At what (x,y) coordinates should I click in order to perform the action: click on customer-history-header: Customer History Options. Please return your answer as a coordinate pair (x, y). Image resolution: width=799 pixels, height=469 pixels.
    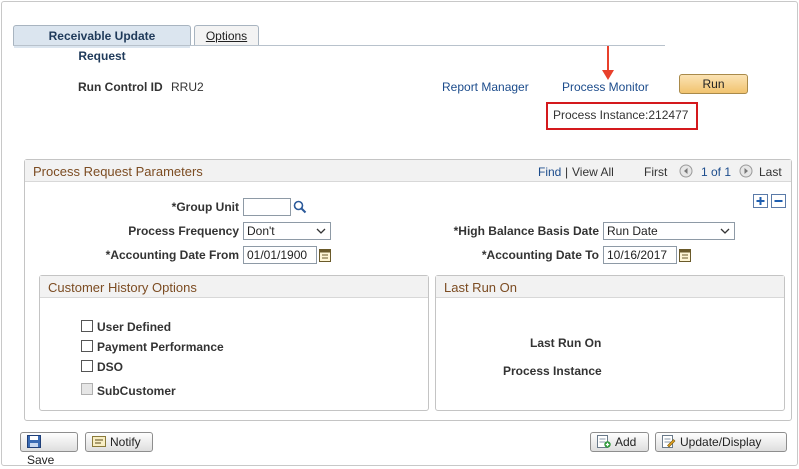
    Looking at the image, I should click on (234, 287).